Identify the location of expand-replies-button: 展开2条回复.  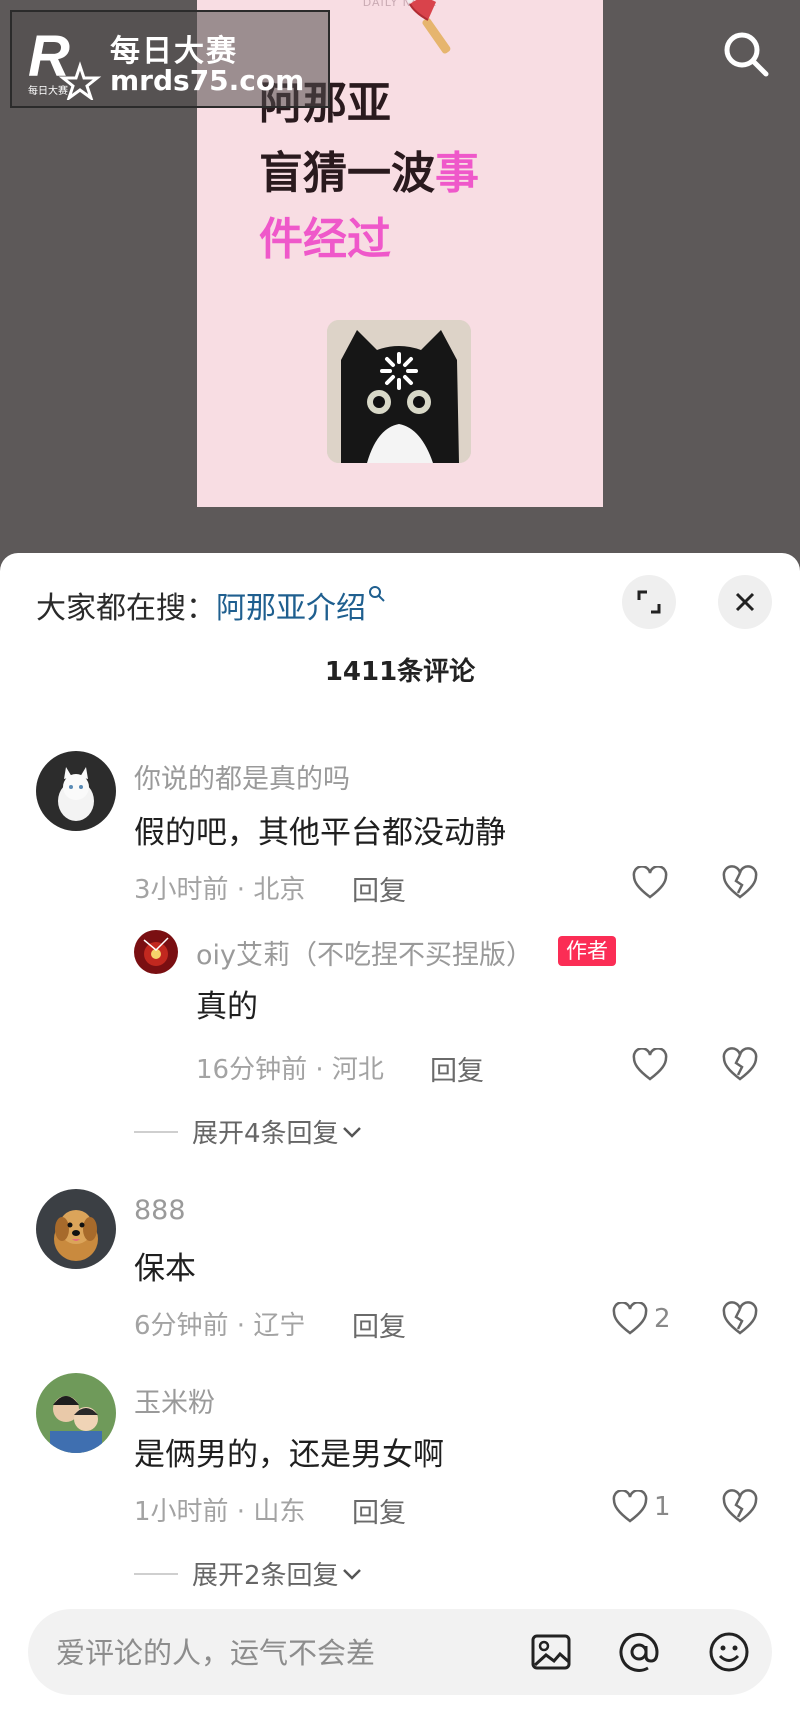
(249, 1573).